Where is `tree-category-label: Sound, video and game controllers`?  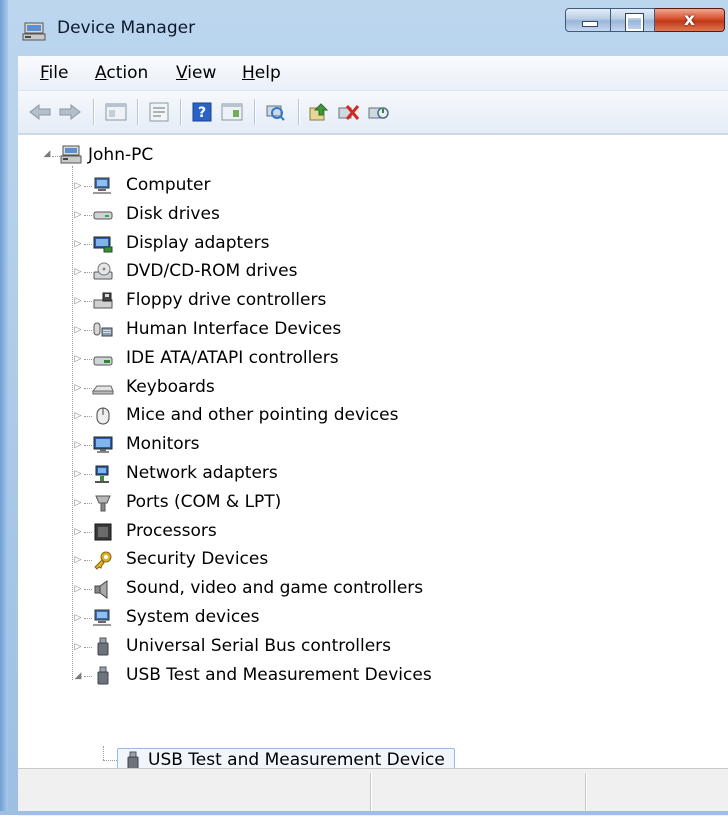 tree-category-label: Sound, video and game controllers is located at coordinates (274, 588).